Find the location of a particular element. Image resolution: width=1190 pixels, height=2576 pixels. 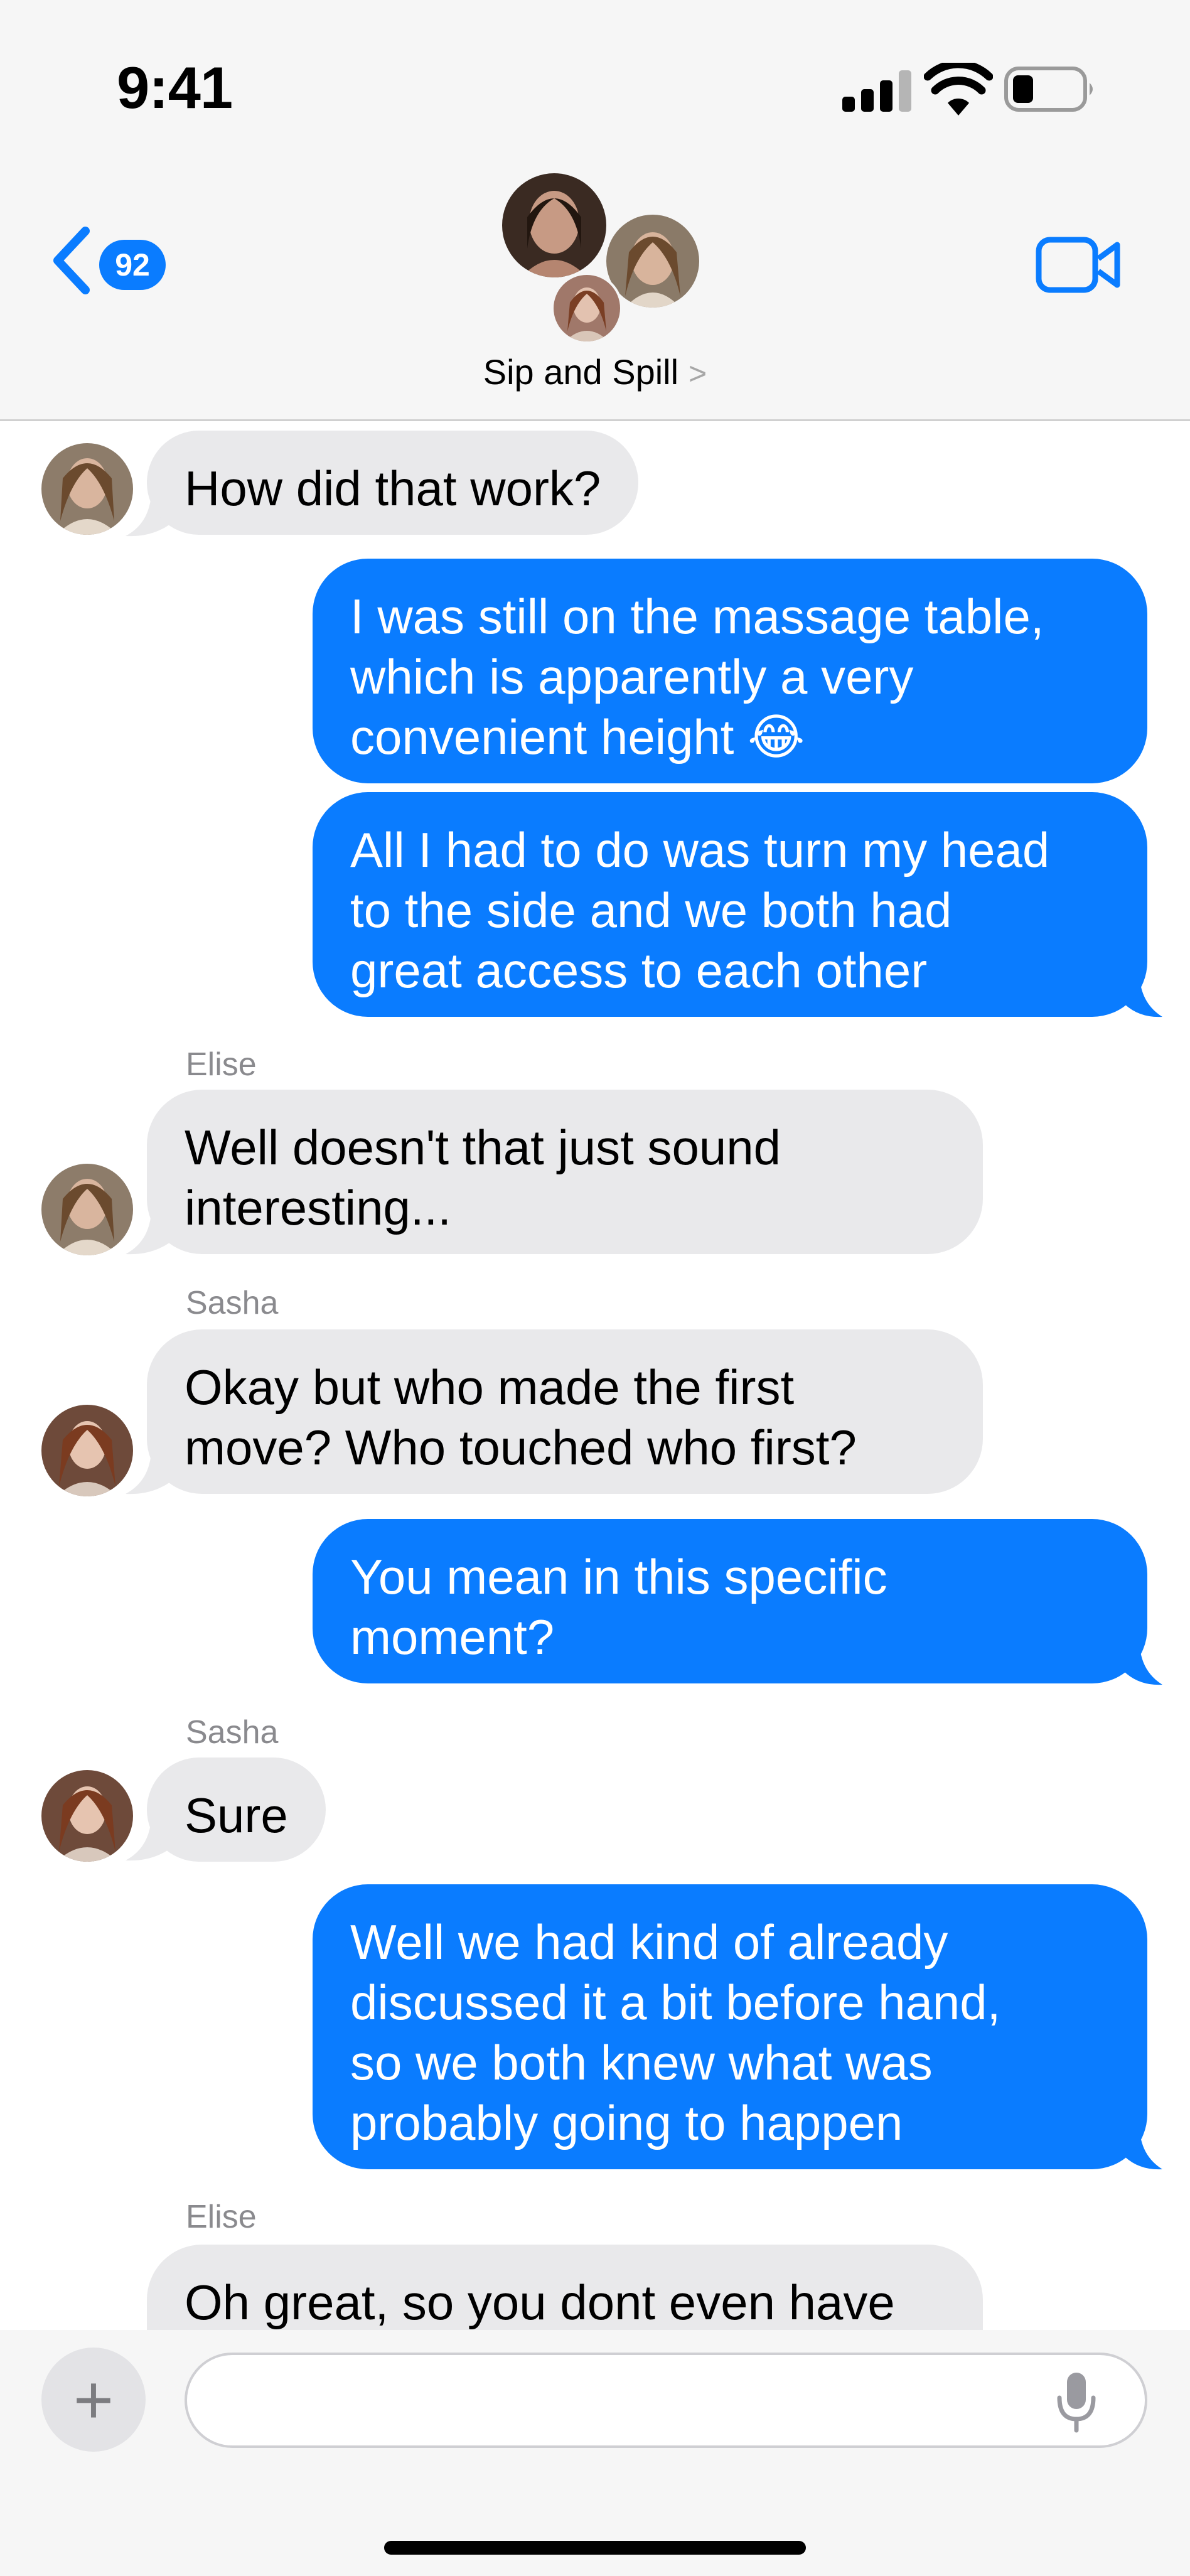

message-line: great access to each other is located at coordinates (639, 970).